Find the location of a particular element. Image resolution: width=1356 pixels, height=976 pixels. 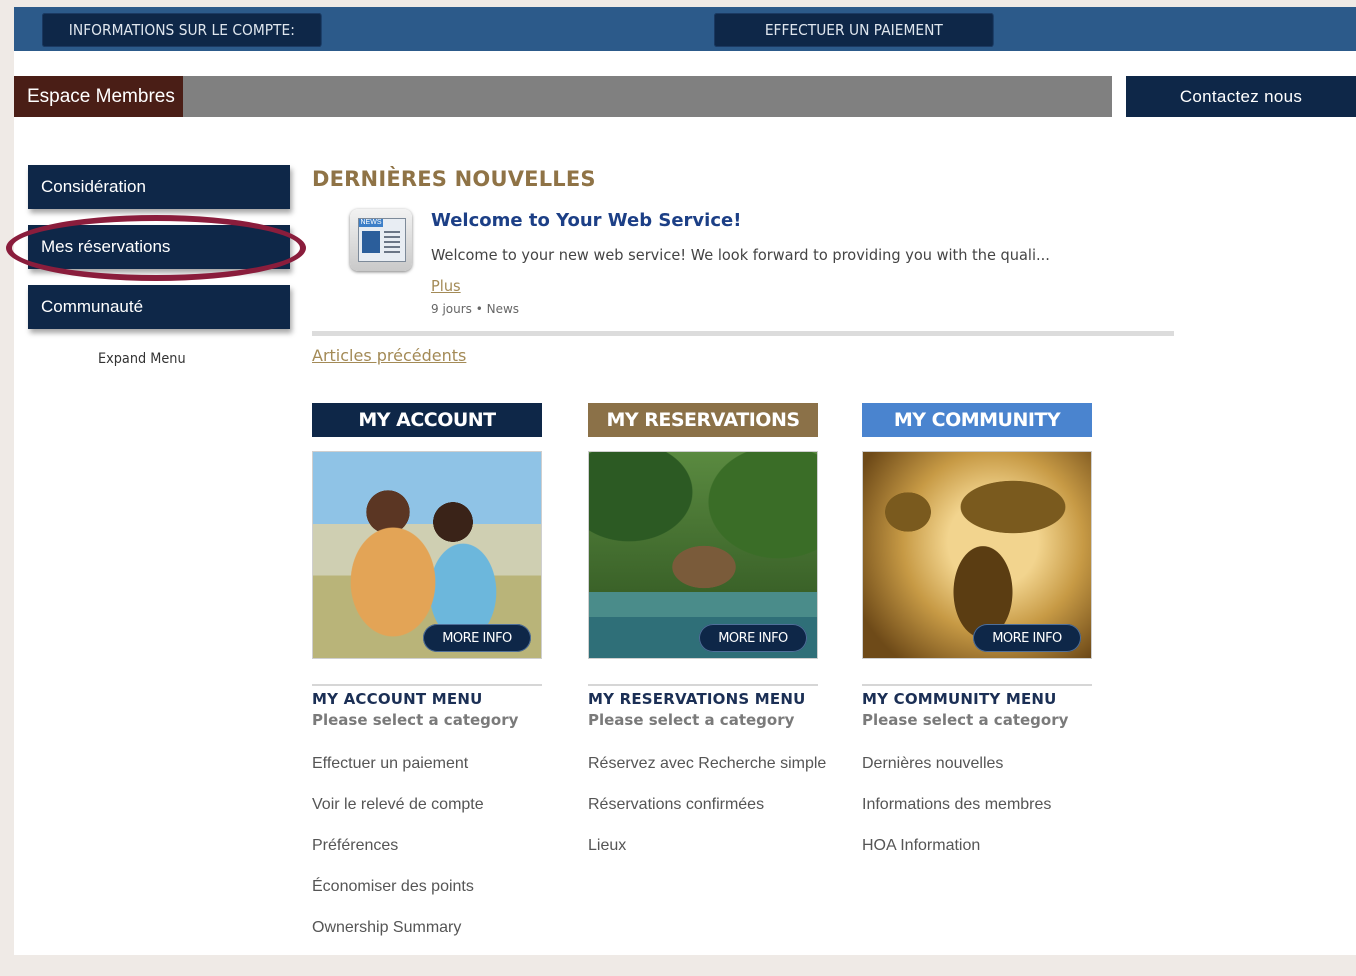

previous-articles-link: Articles précédents is located at coordinates (389, 355).